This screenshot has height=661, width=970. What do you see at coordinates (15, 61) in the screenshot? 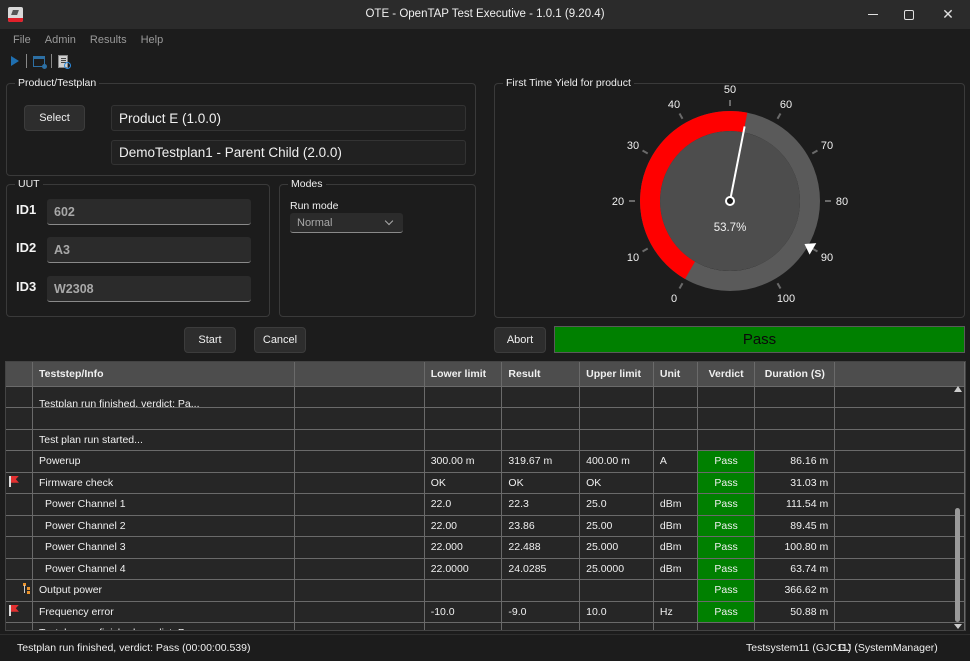
I see `play-icon` at bounding box center [15, 61].